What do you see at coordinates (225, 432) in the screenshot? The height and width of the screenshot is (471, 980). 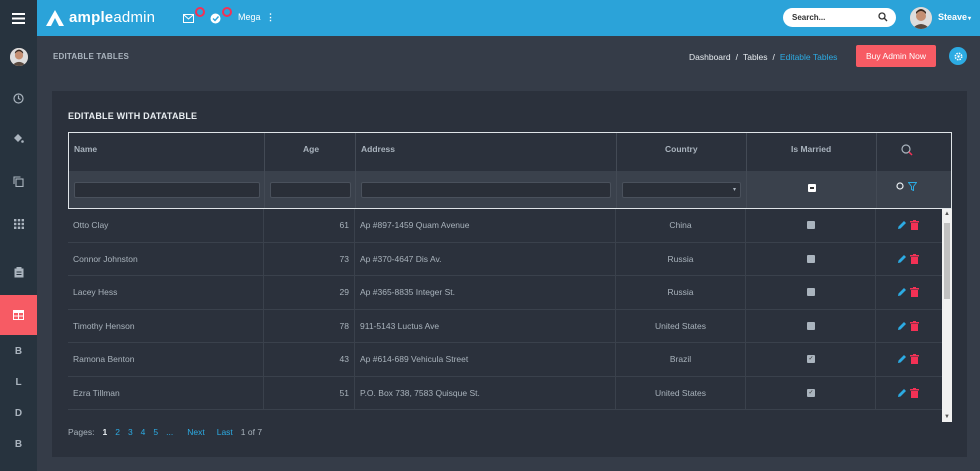 I see `pager-last: Last` at bounding box center [225, 432].